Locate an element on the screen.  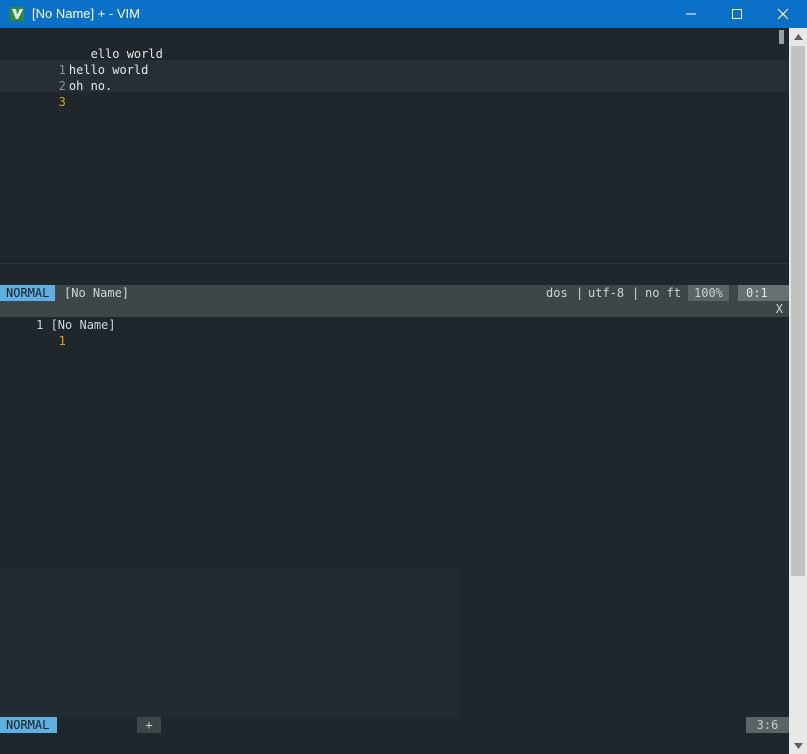
file-format: dos is located at coordinates (557, 293).